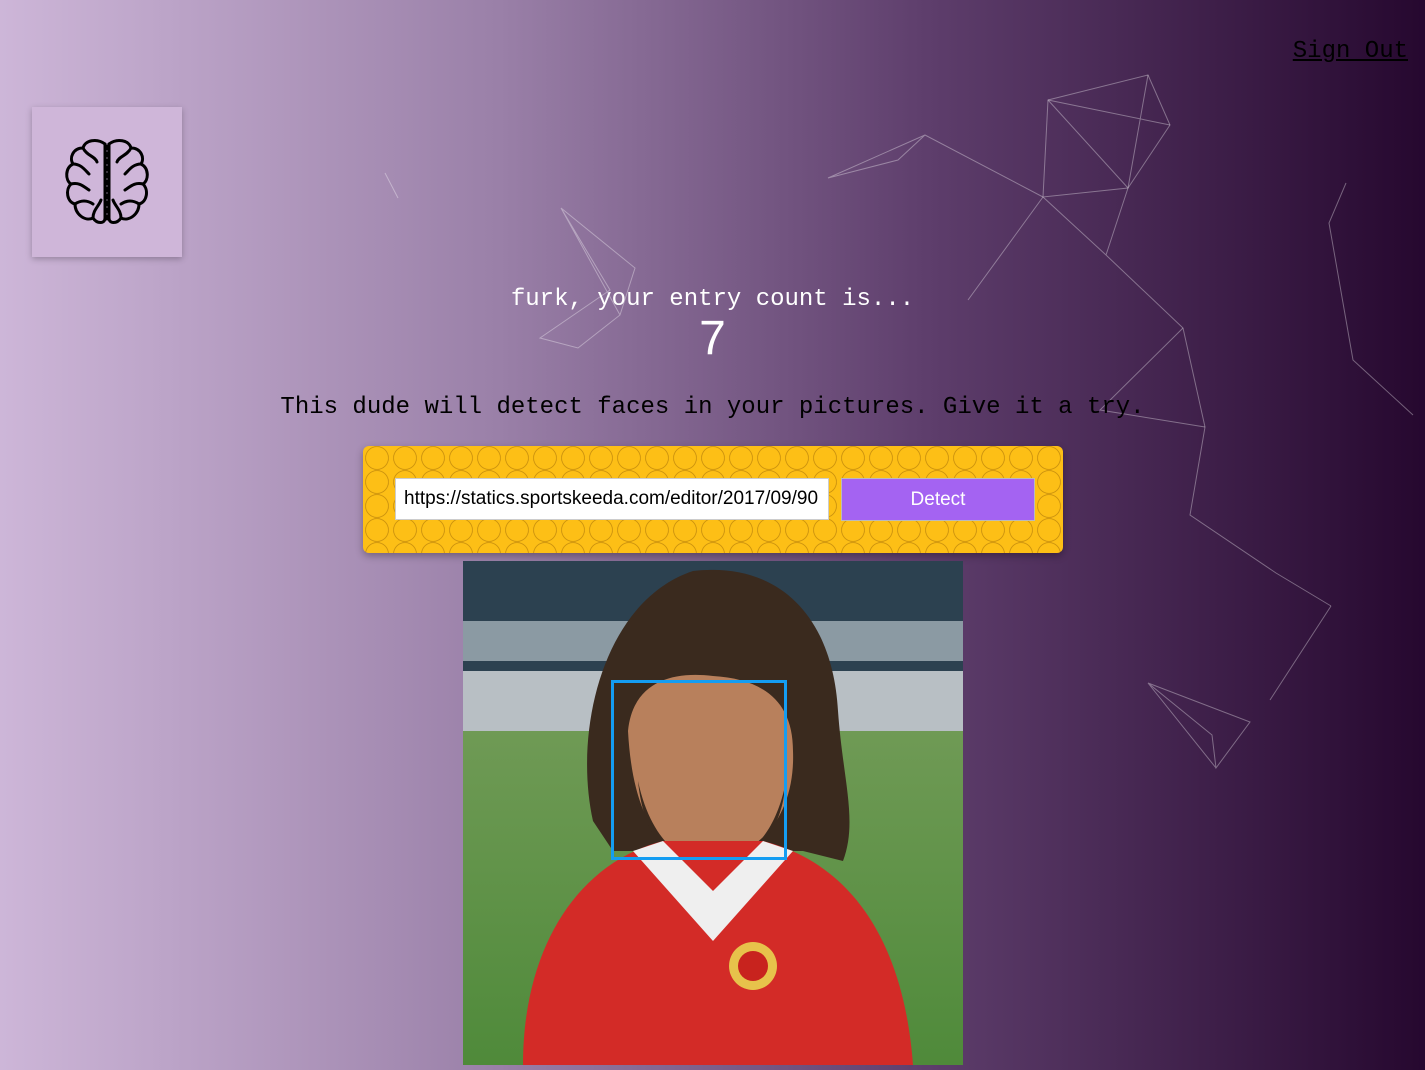 This screenshot has height=1070, width=1425. I want to click on image-url-input, so click(612, 499).